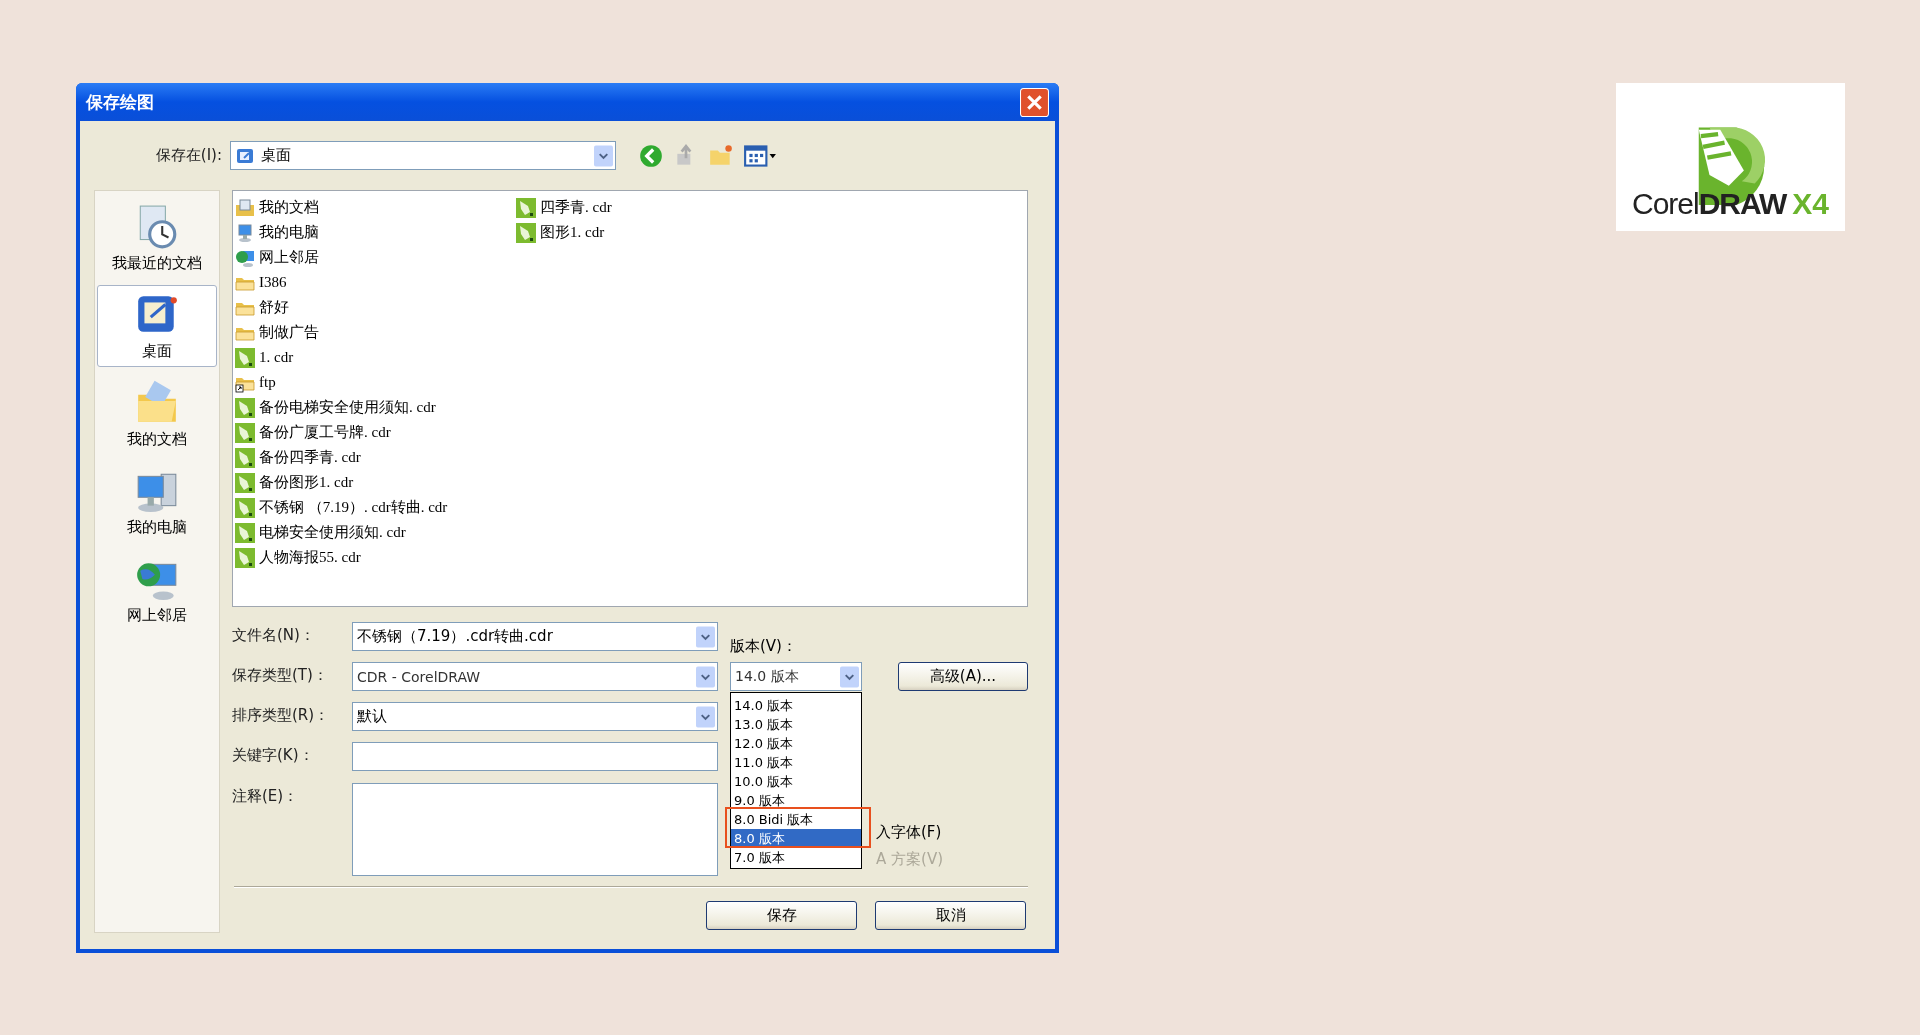 The image size is (1920, 1035). What do you see at coordinates (266, 796) in the screenshot?
I see `notes-label: 注释(E)：` at bounding box center [266, 796].